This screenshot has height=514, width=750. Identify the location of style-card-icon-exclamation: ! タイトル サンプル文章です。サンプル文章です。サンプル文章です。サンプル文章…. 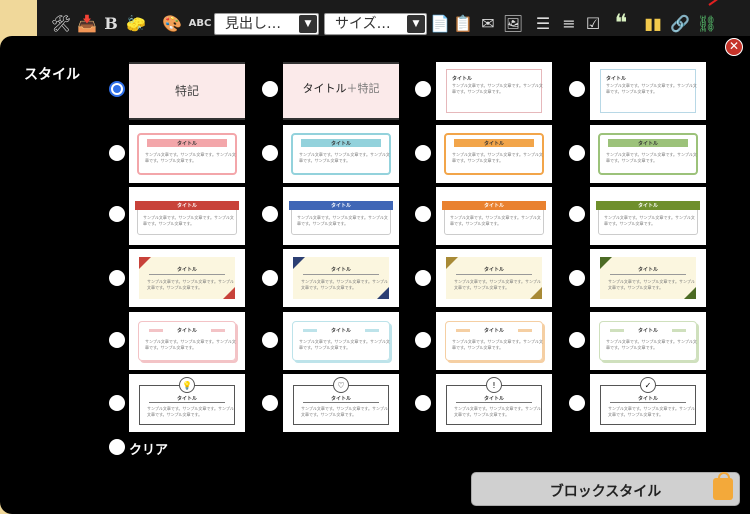
(494, 403).